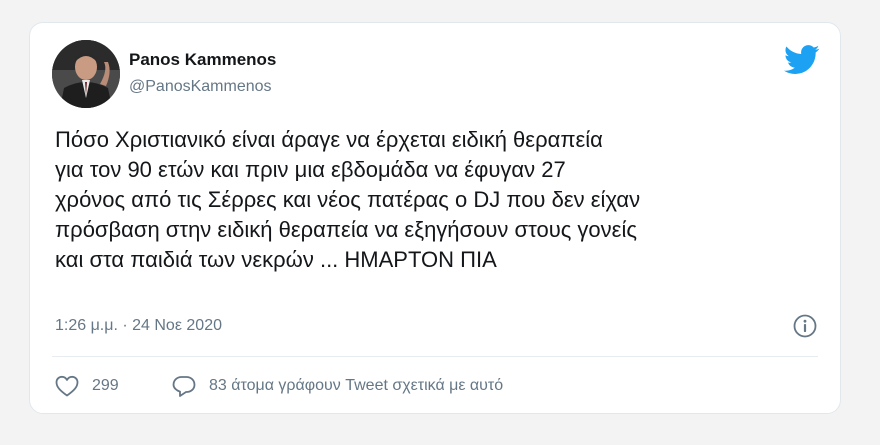 This screenshot has height=445, width=880. I want to click on reply-count-text: 83 άτομα γράφουν Tweet σχετικά με αυτό, so click(356, 385).